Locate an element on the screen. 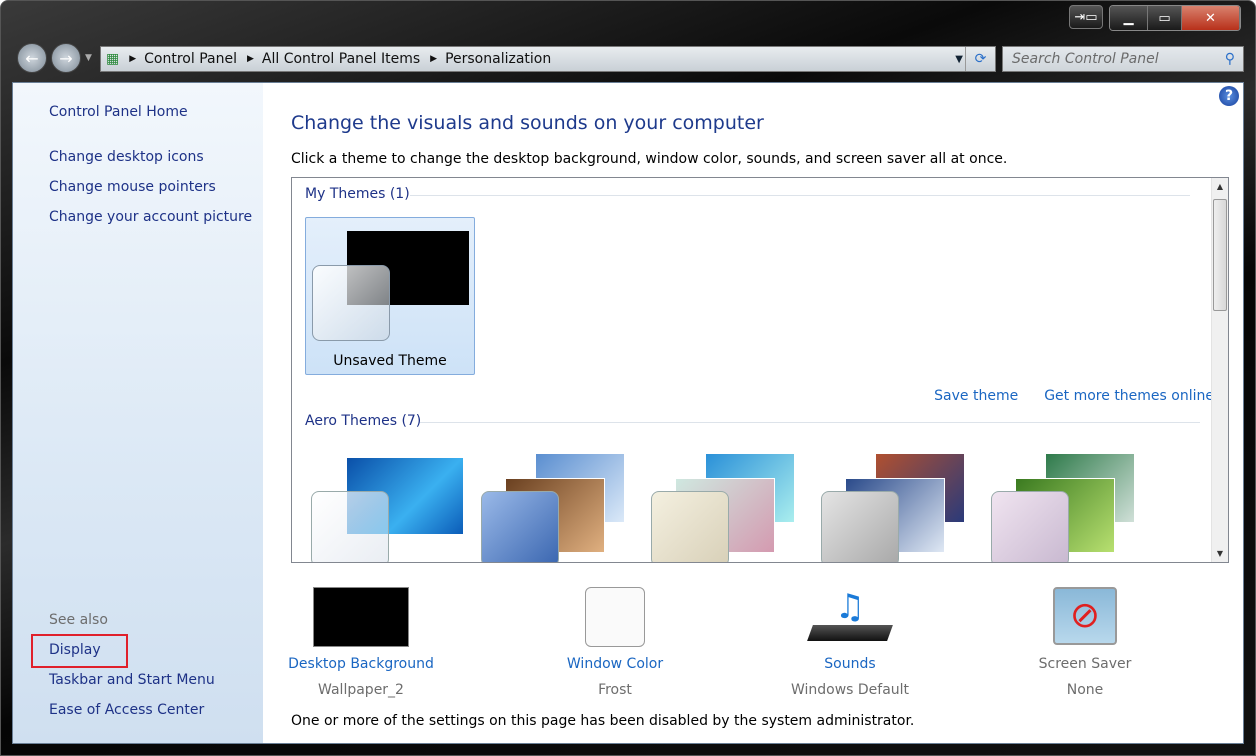 This screenshot has height=756, width=1256. desktop-background-preview is located at coordinates (361, 617).